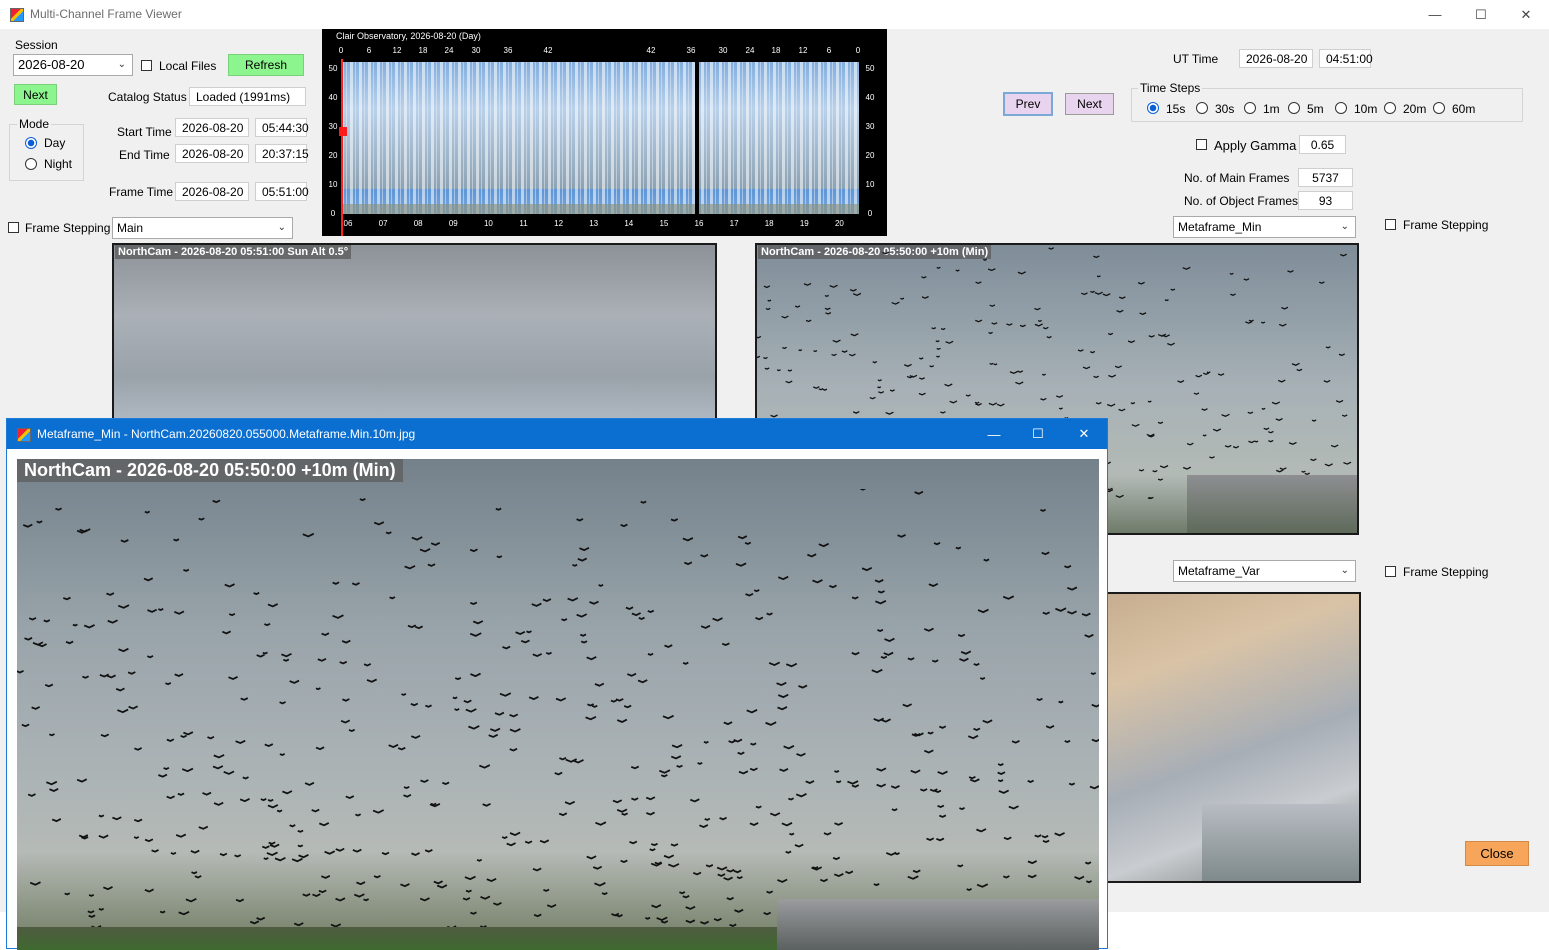  What do you see at coordinates (333, 97) in the screenshot?
I see `keogram-y-tick-label: 40` at bounding box center [333, 97].